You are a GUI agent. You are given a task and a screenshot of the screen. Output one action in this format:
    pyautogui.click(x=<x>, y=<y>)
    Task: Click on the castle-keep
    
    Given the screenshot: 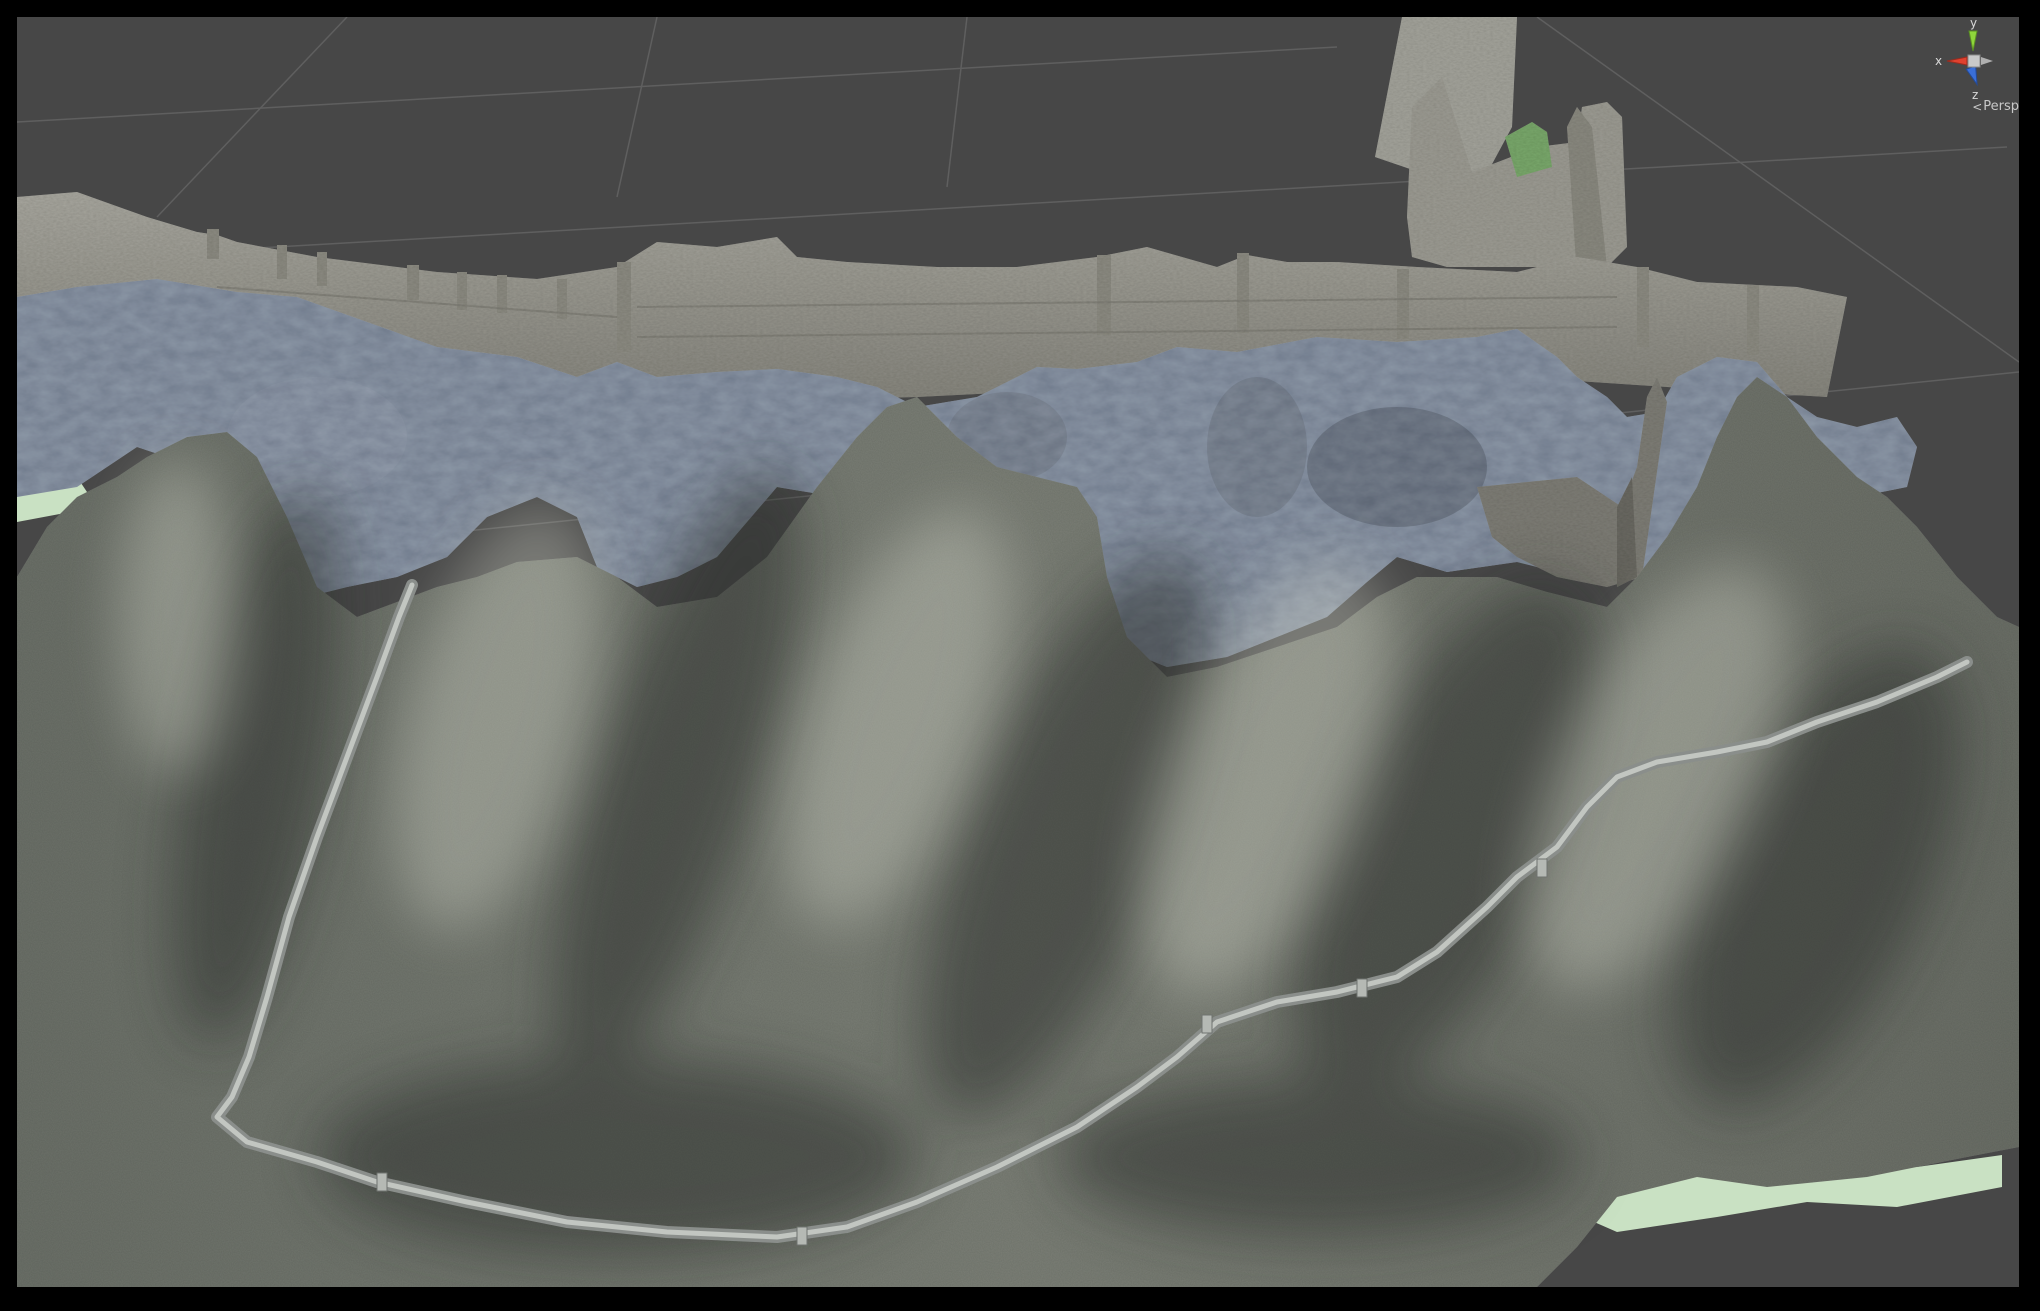 What is the action you would take?
    pyautogui.click(x=1501, y=147)
    